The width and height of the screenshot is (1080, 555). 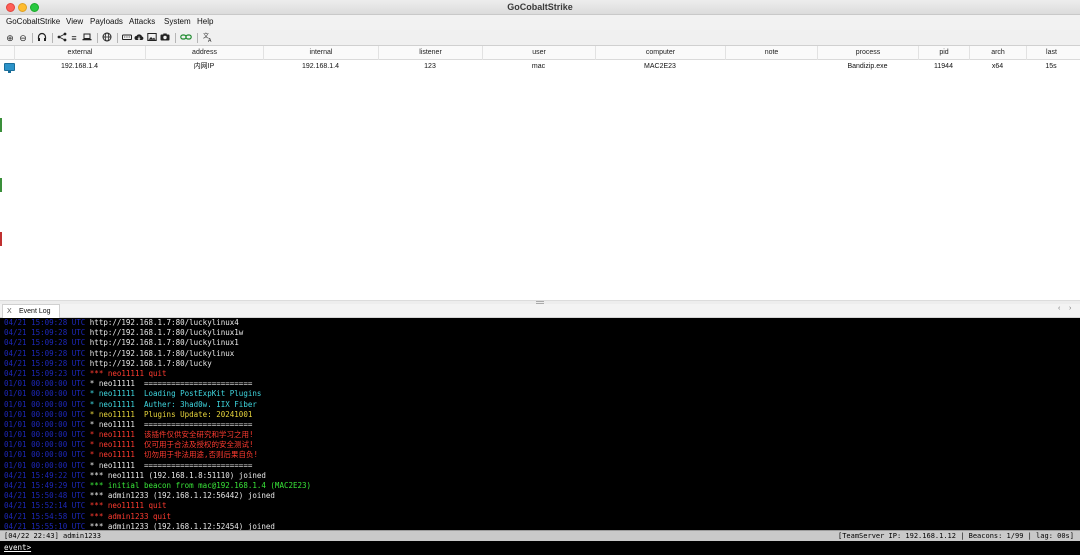 What do you see at coordinates (127, 38) in the screenshot?
I see `keyboard-icon` at bounding box center [127, 38].